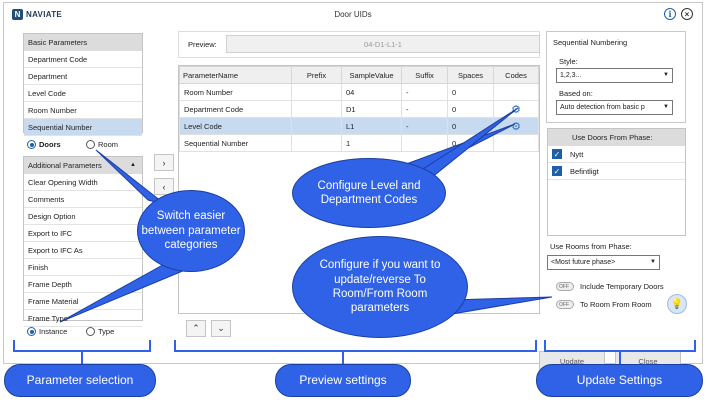 Image resolution: width=707 pixels, height=402 pixels. What do you see at coordinates (131, 177) in the screenshot?
I see `pointer-to-doors-radio` at bounding box center [131, 177].